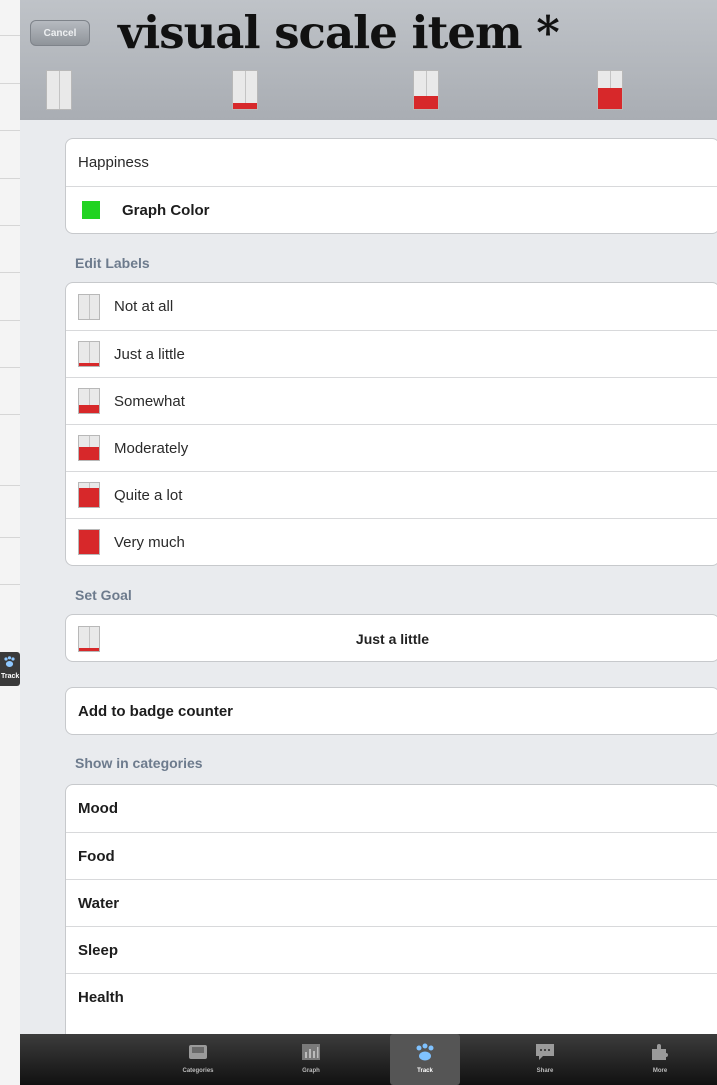 The image size is (717, 1085). I want to click on tab-label: Categories, so click(198, 1071).